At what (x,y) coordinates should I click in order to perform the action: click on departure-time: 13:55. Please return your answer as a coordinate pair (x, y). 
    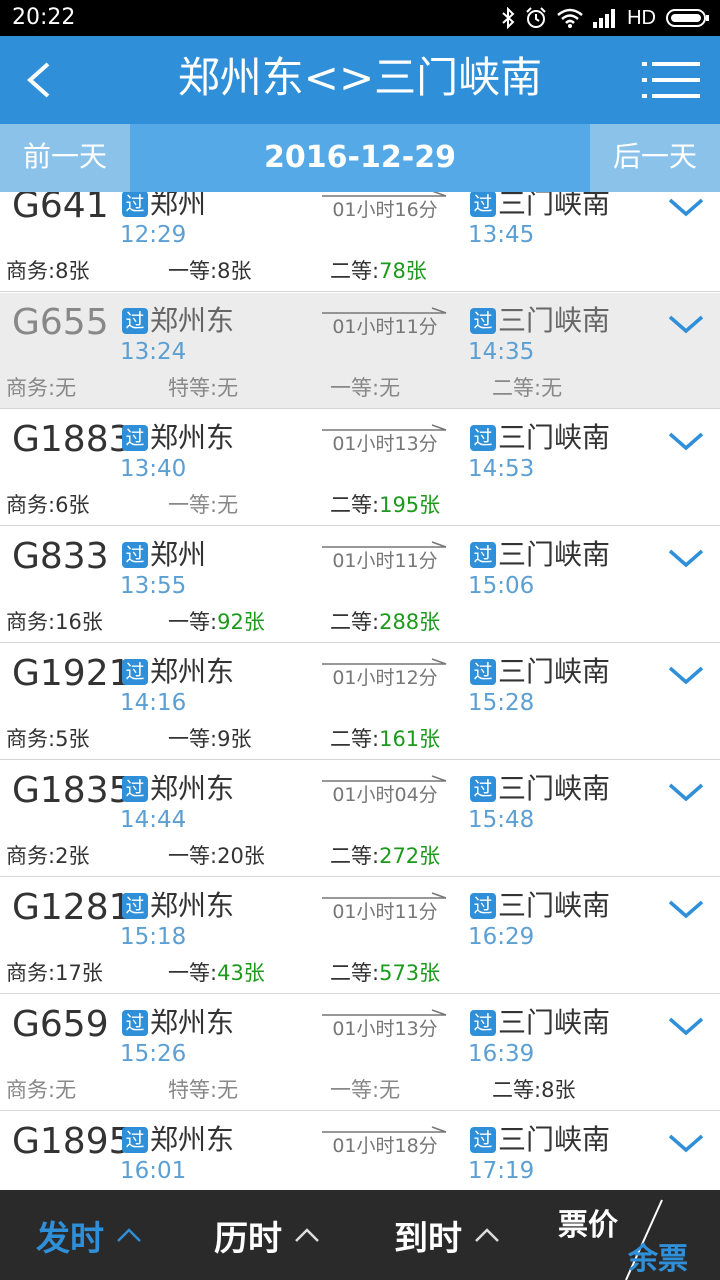
    Looking at the image, I should click on (153, 586).